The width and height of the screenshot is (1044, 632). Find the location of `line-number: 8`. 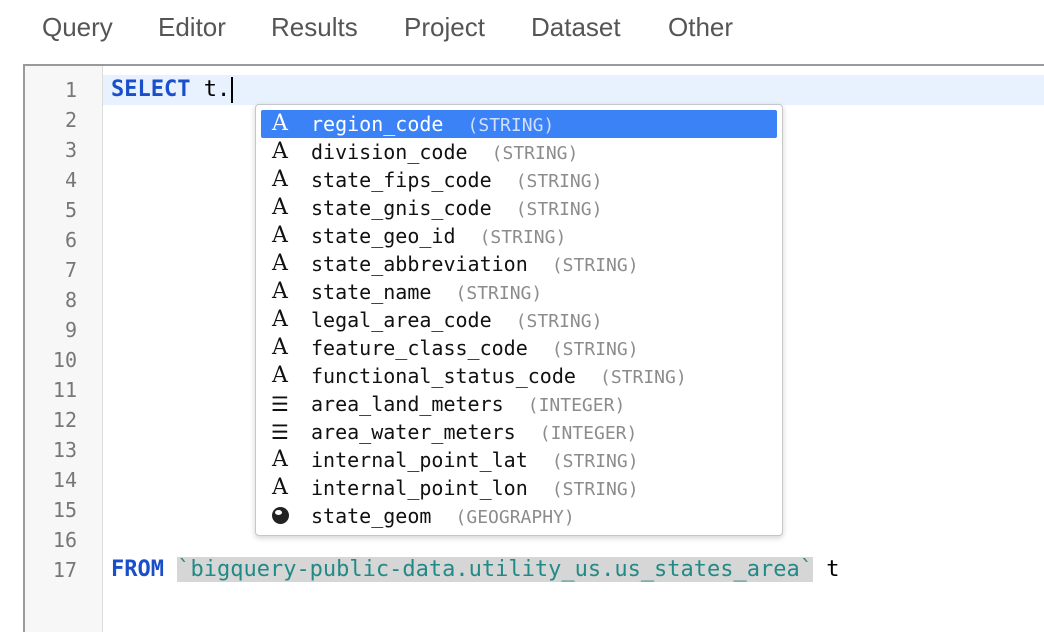

line-number: 8 is located at coordinates (70, 300).